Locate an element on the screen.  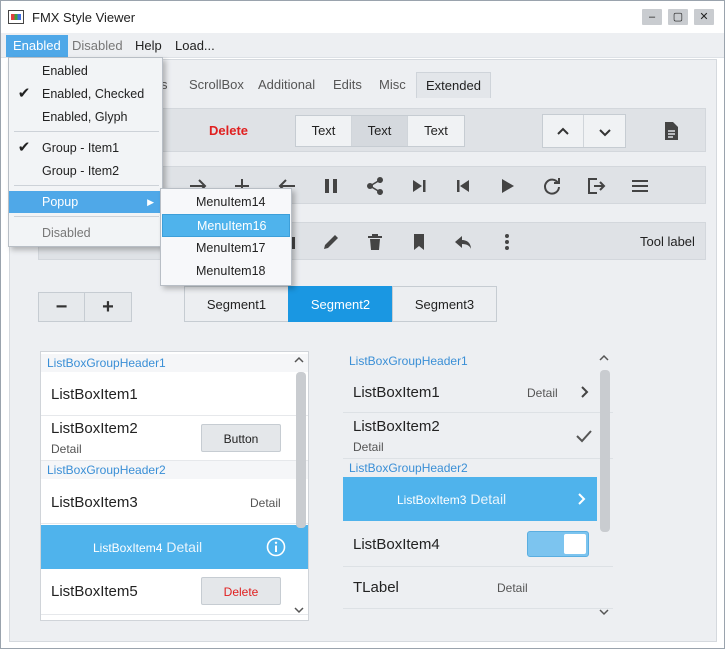
list-item: ListBoxItem3 Detail is located at coordinates (174, 502).